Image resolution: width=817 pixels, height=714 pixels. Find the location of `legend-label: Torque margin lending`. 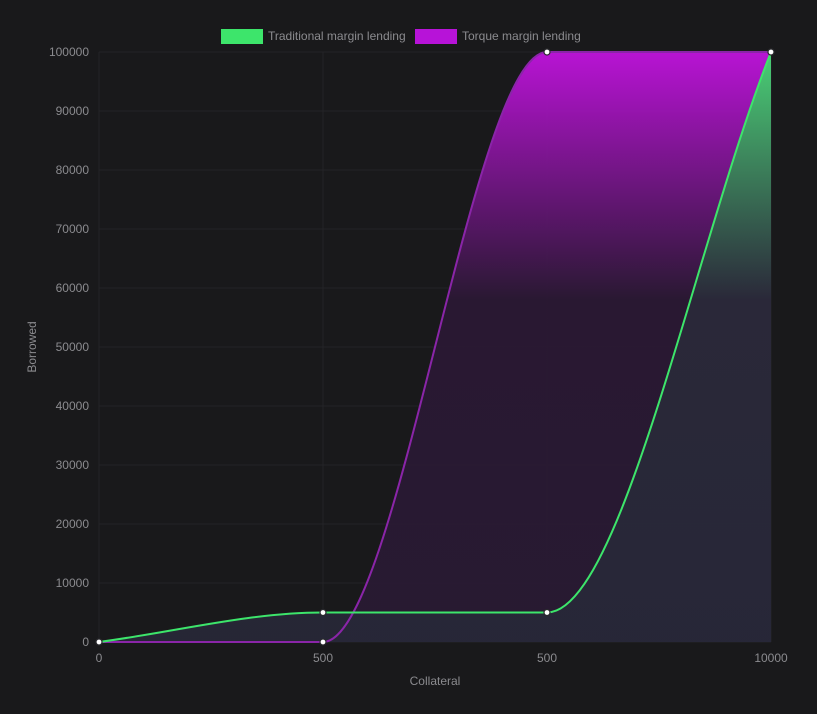

legend-label: Torque margin lending is located at coordinates (521, 36).